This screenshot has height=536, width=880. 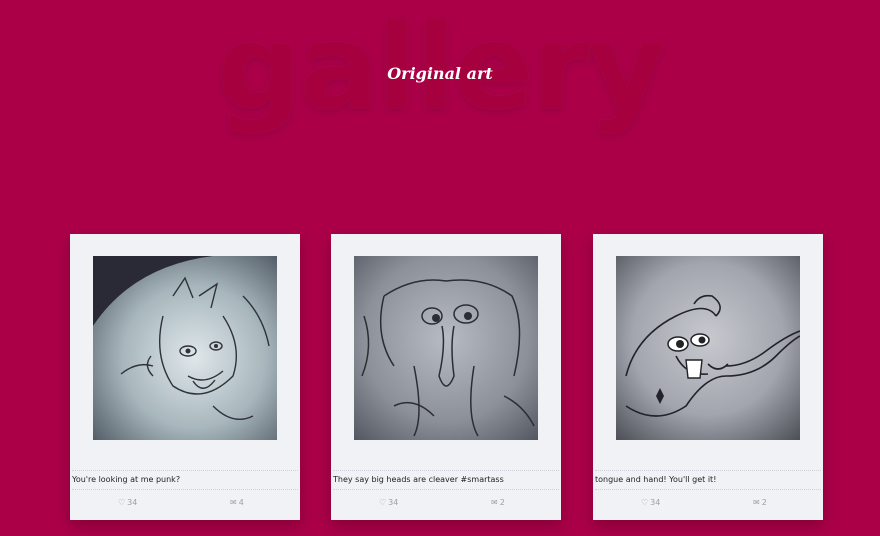 What do you see at coordinates (185, 480) in the screenshot?
I see `card-caption: You're looking at me punk?` at bounding box center [185, 480].